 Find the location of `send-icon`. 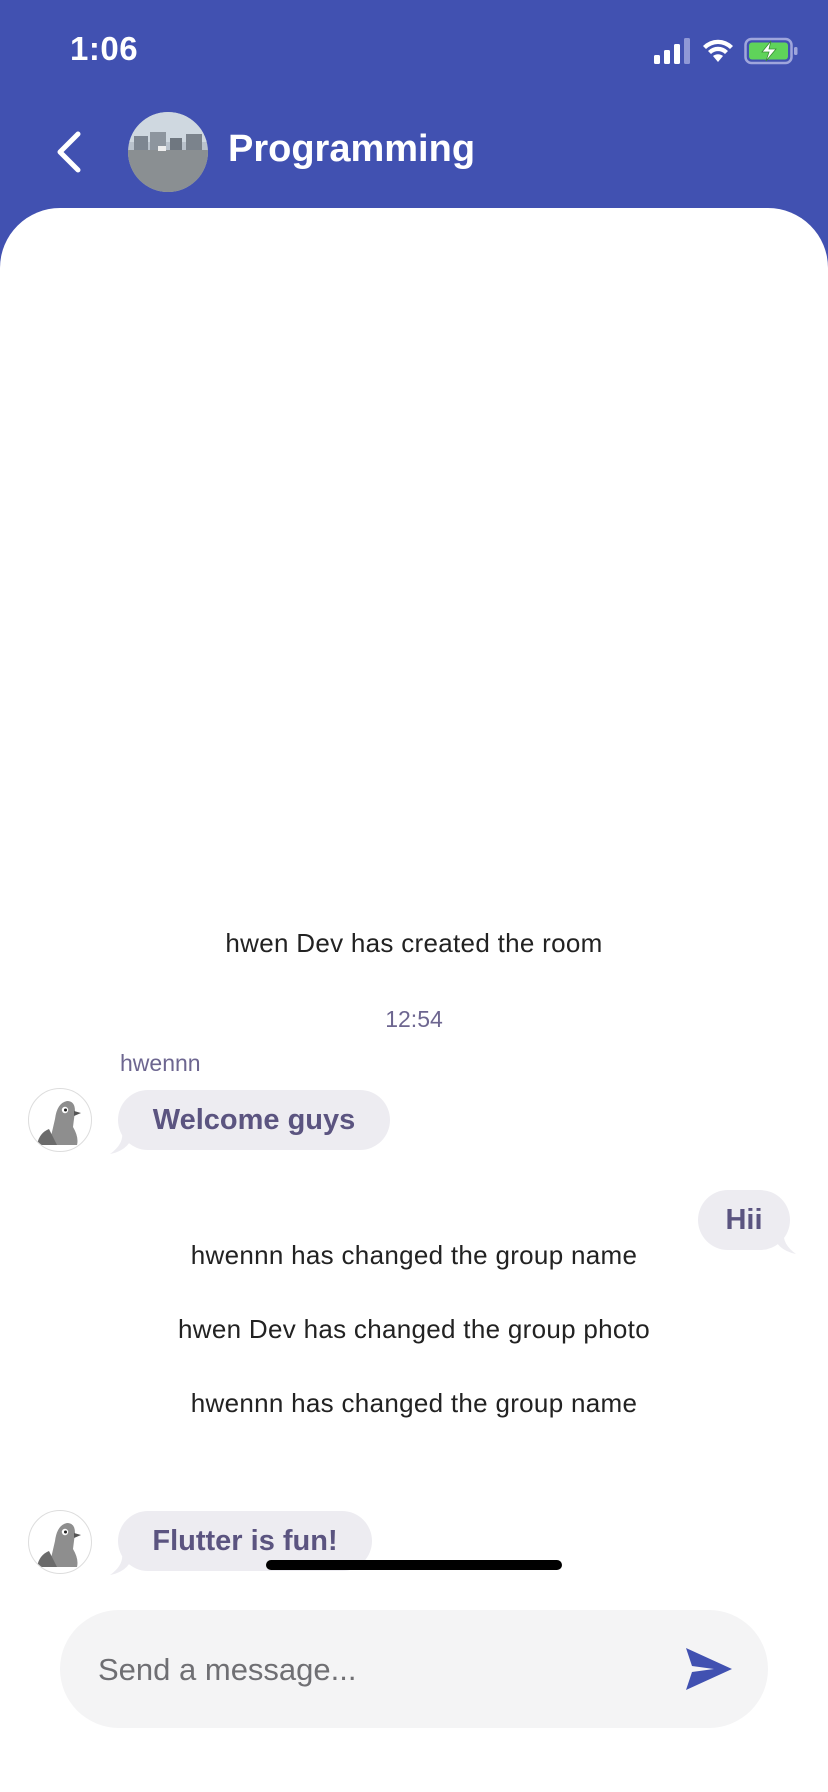

send-icon is located at coordinates (709, 1669).